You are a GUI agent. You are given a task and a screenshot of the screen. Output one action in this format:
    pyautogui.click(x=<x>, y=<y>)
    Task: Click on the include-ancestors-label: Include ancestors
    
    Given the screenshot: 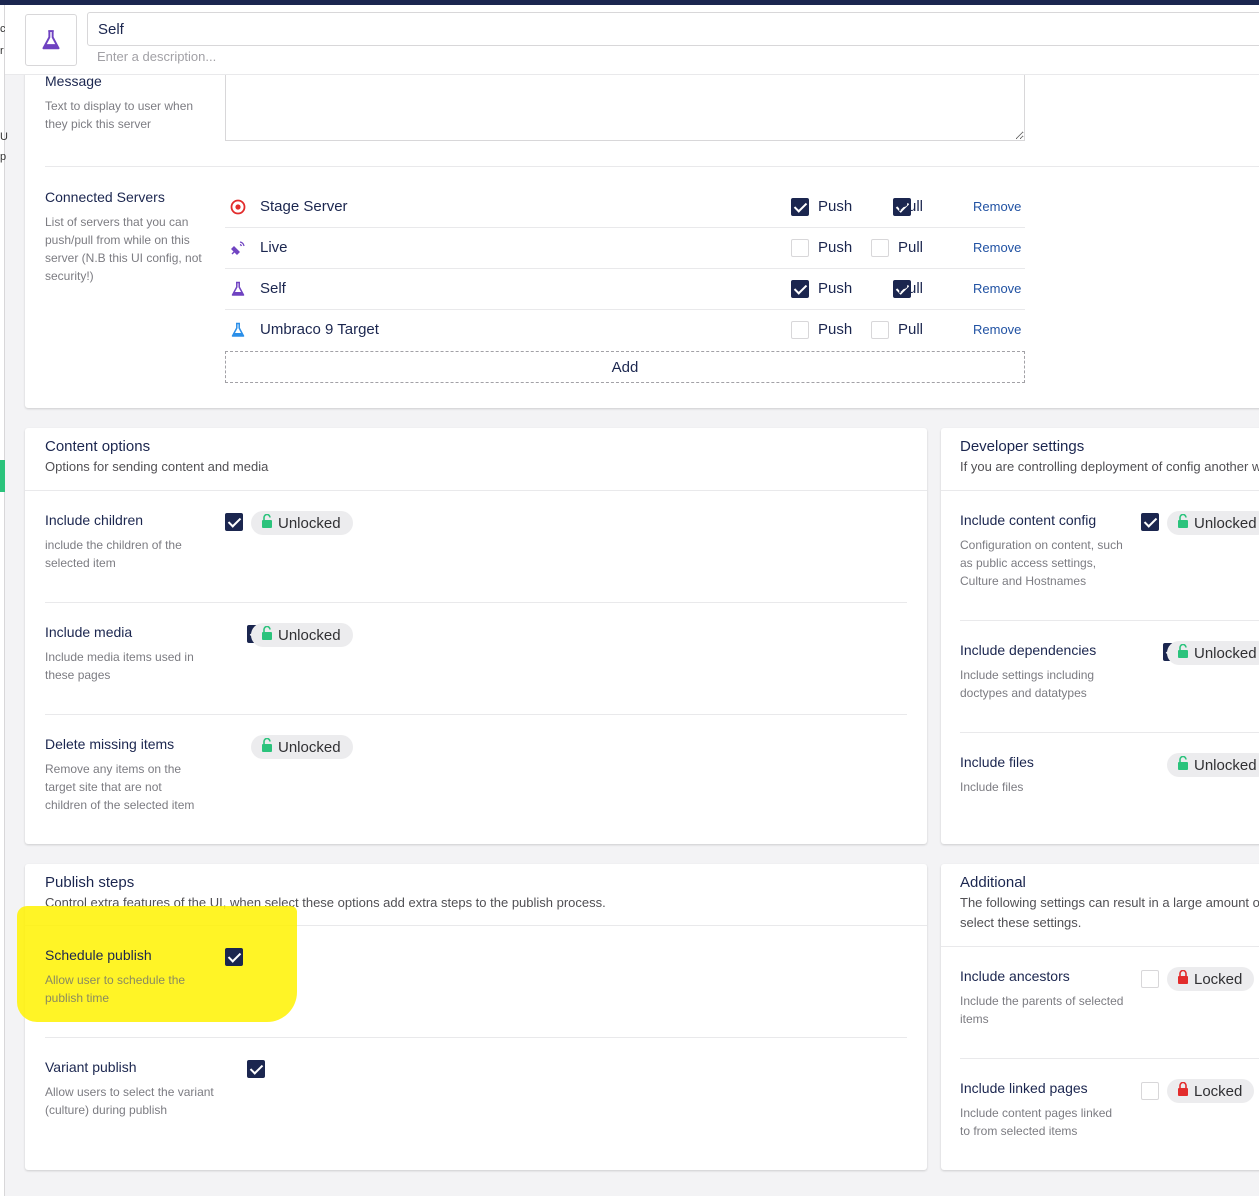 What is the action you would take?
    pyautogui.click(x=1015, y=976)
    